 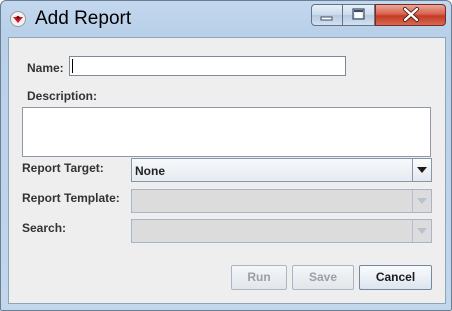 I want to click on report-target-dropdown-arrow, so click(x=421, y=170).